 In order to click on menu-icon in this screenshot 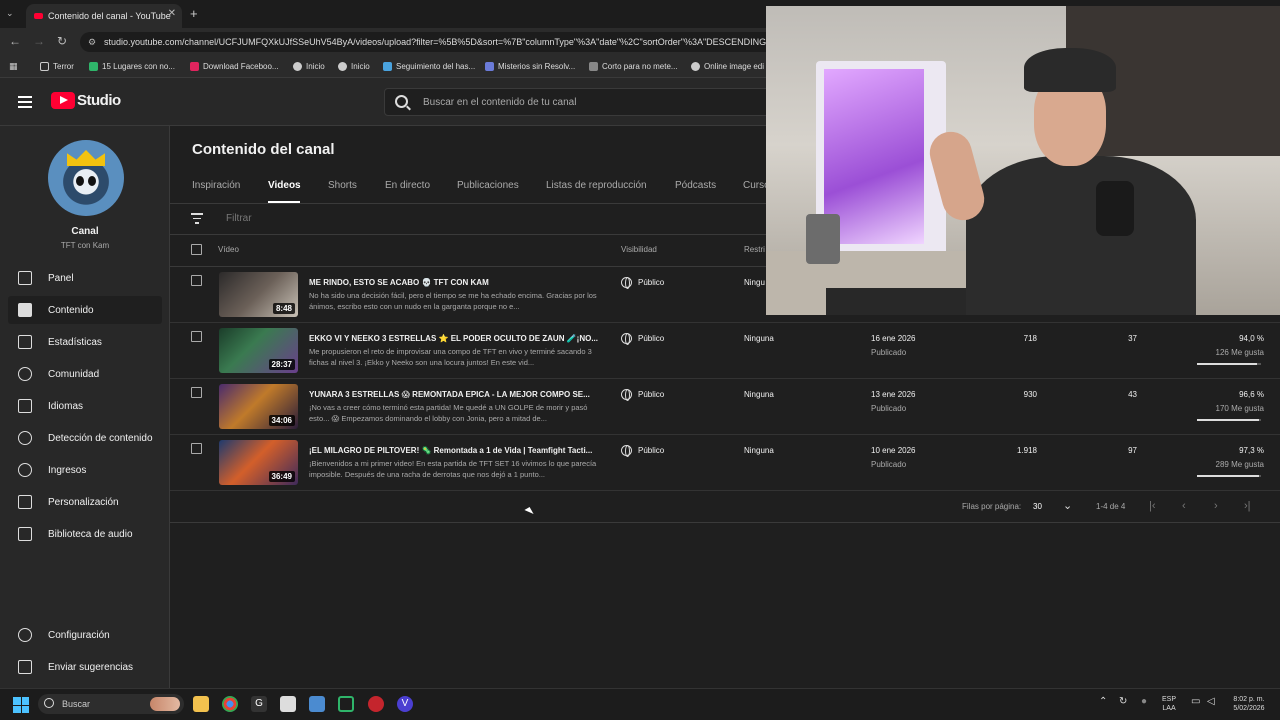, I will do `click(25, 102)`.